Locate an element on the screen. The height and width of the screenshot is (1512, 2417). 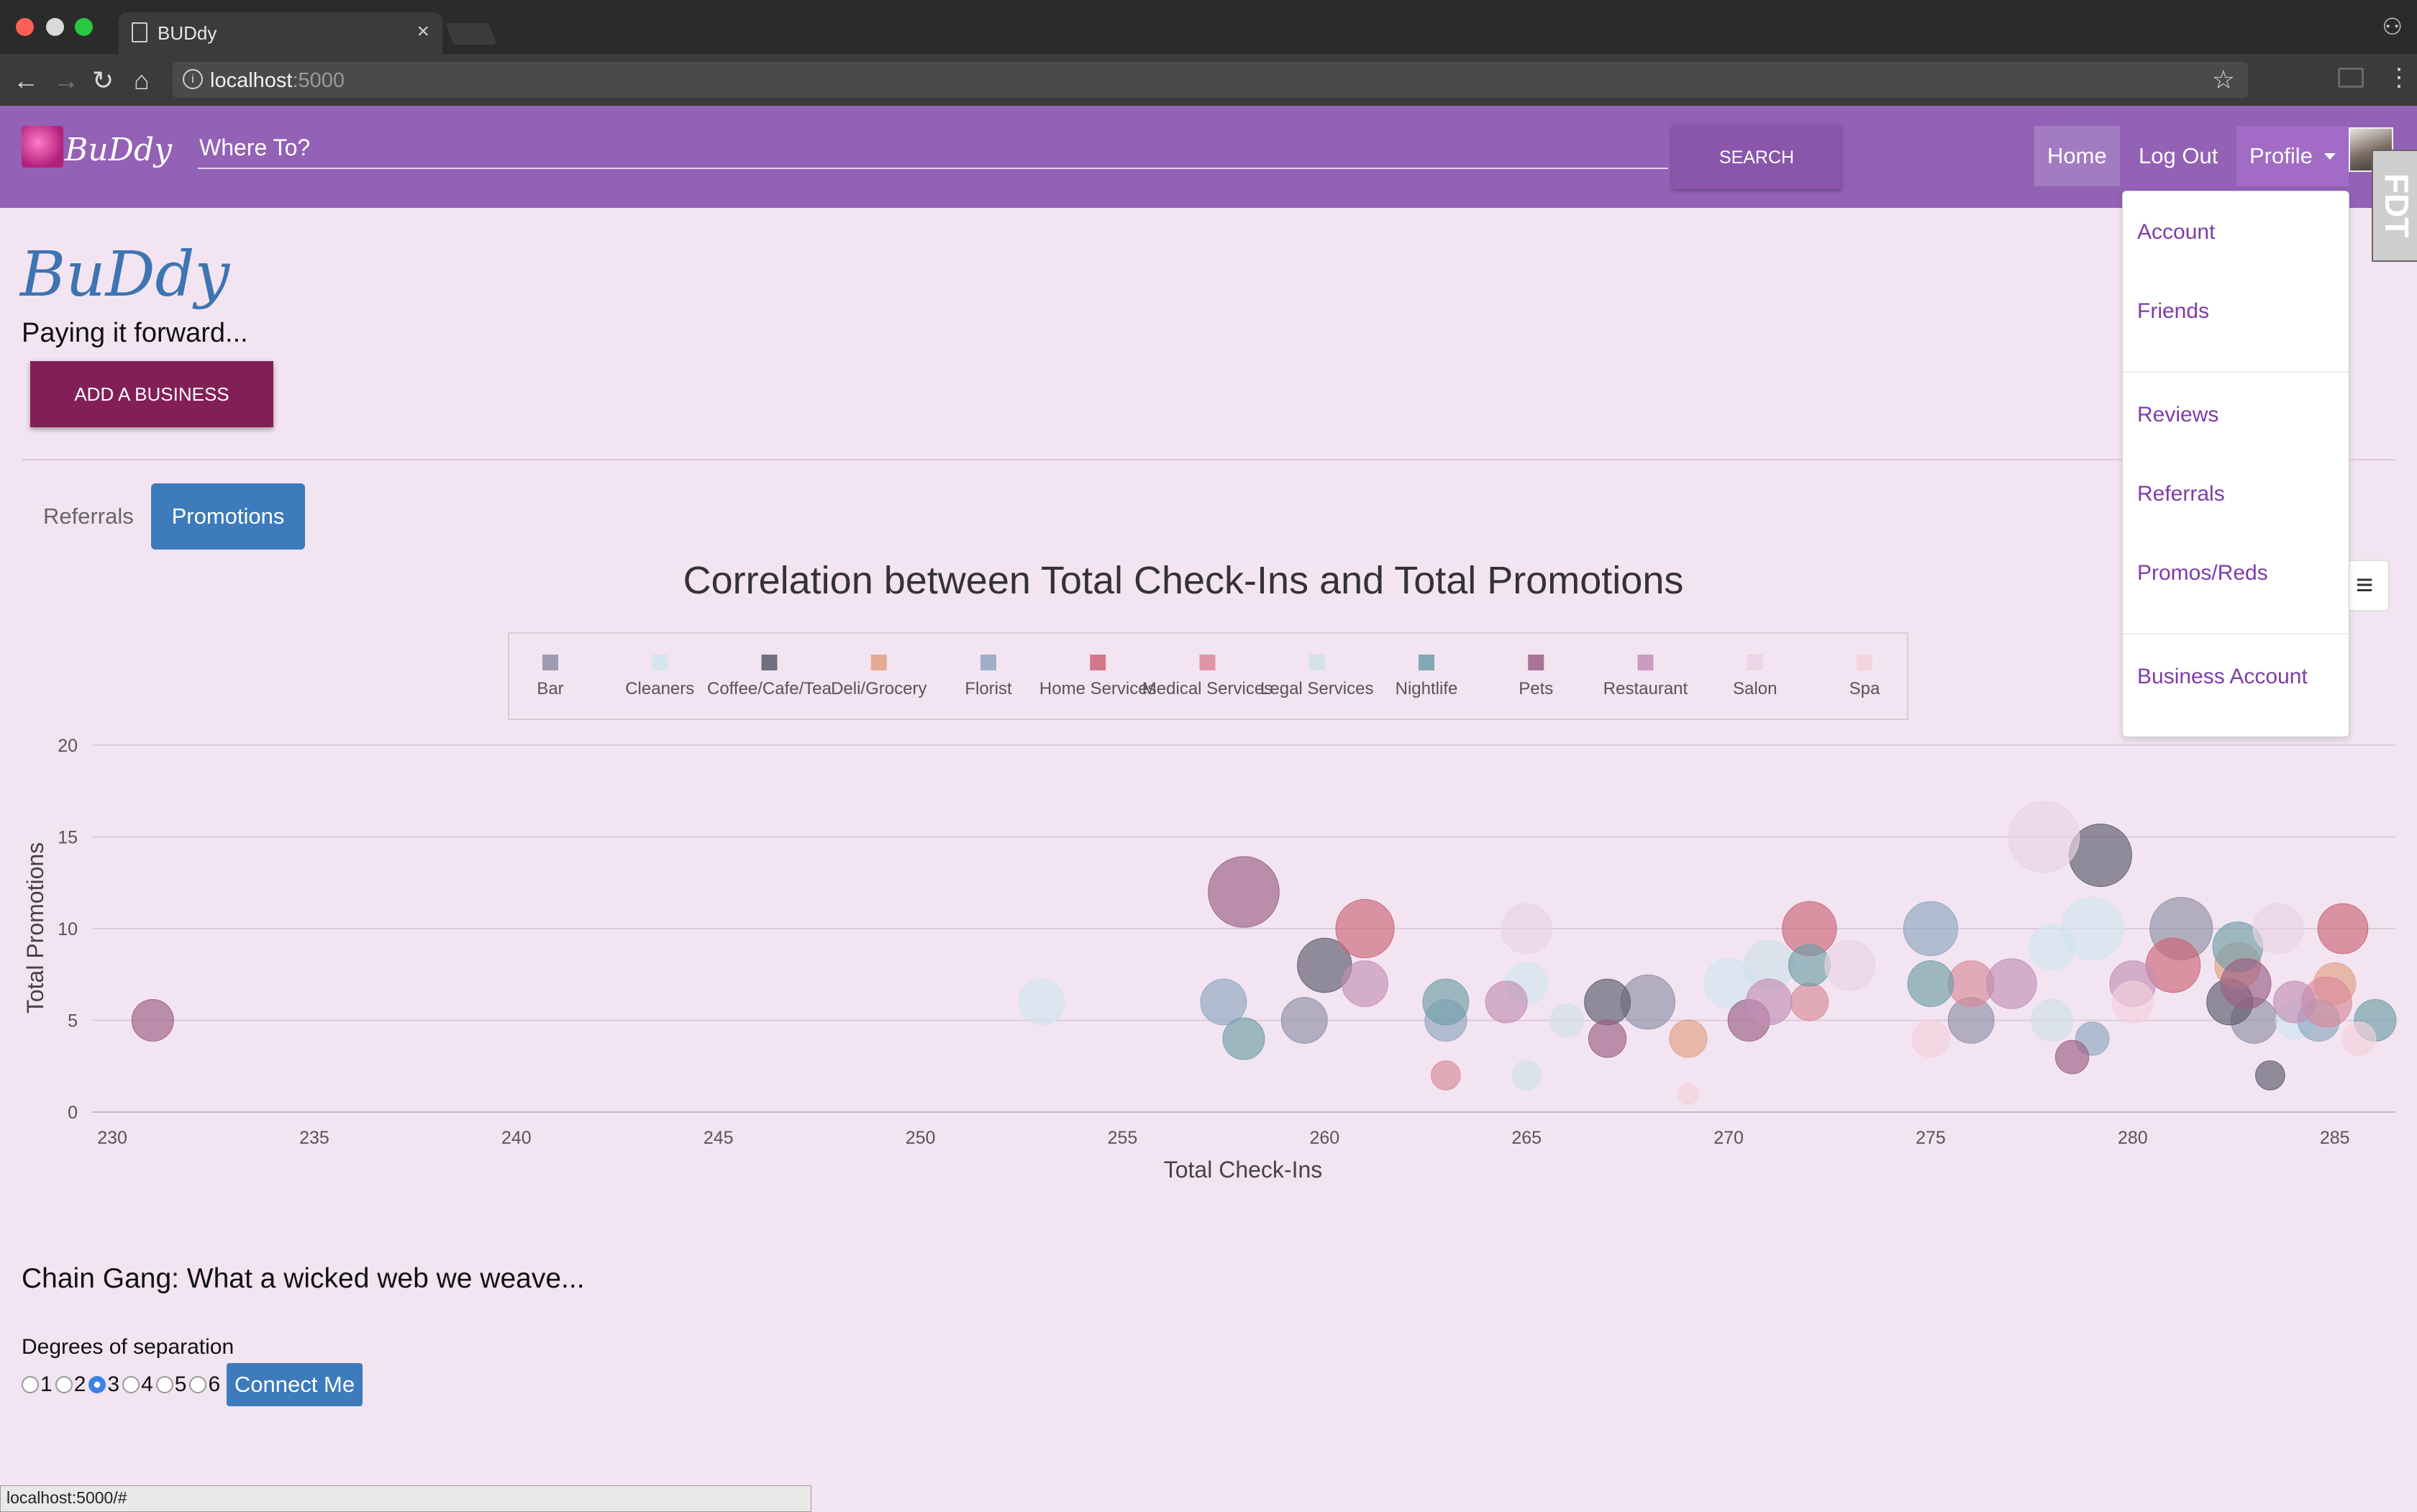
menu-item-friends: Friends is located at coordinates (2173, 311).